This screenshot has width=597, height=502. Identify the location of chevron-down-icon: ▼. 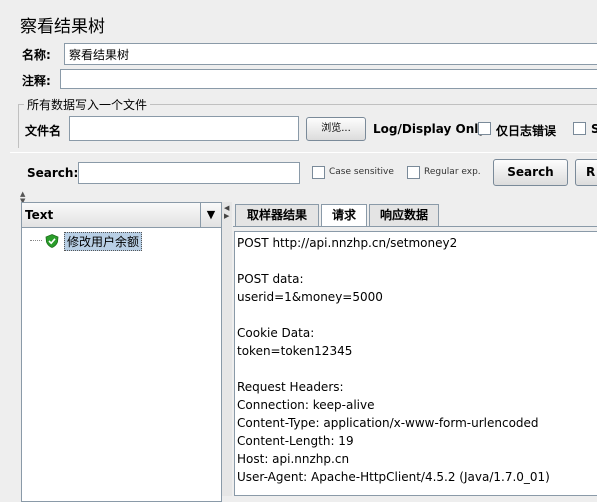
(210, 215).